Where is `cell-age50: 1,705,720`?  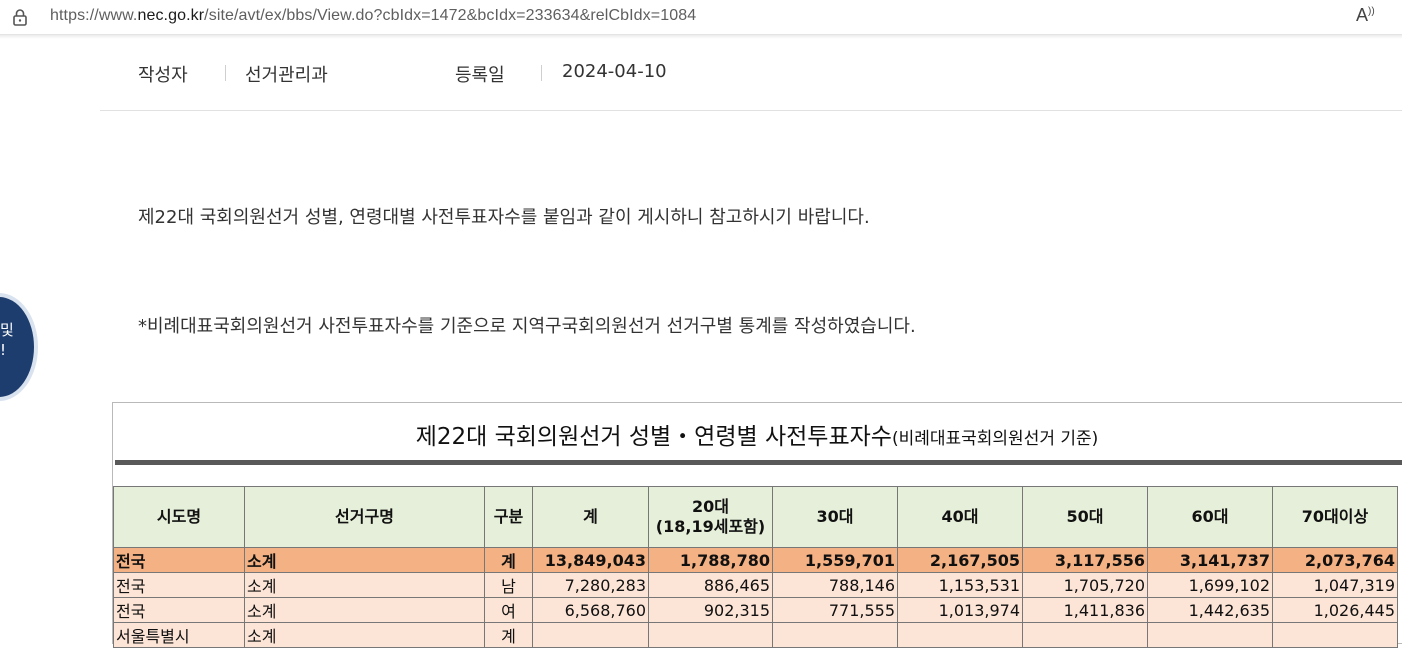 cell-age50: 1,705,720 is located at coordinates (1085, 585).